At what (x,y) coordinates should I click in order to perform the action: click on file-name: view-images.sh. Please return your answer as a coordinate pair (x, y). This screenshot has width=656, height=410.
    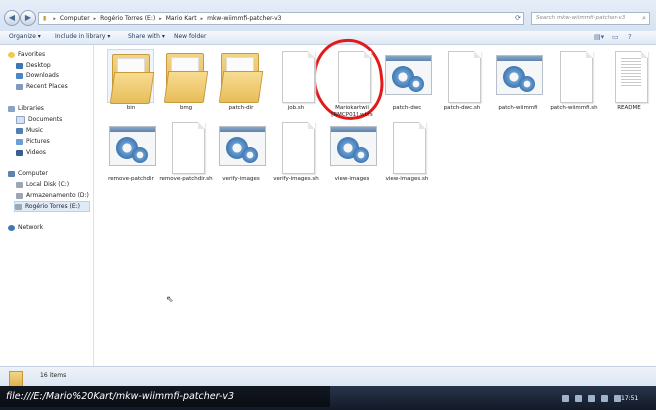
    Looking at the image, I should click on (407, 179).